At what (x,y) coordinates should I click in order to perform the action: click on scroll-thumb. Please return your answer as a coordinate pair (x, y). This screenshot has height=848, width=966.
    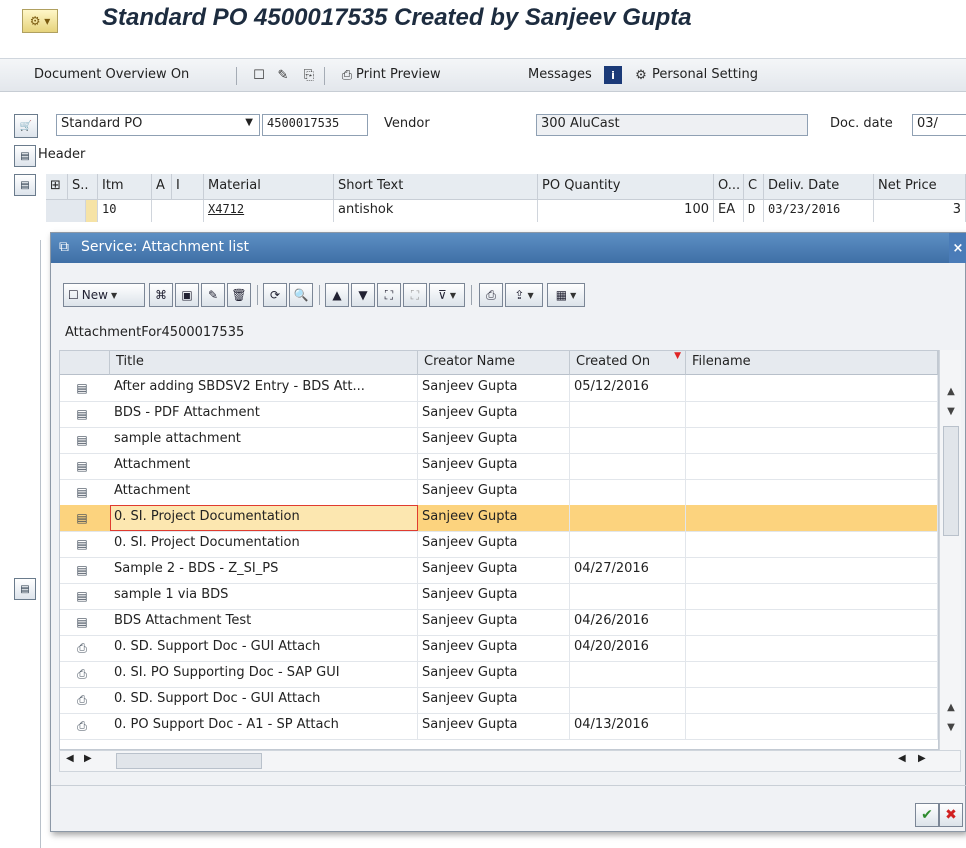
    Looking at the image, I should click on (189, 761).